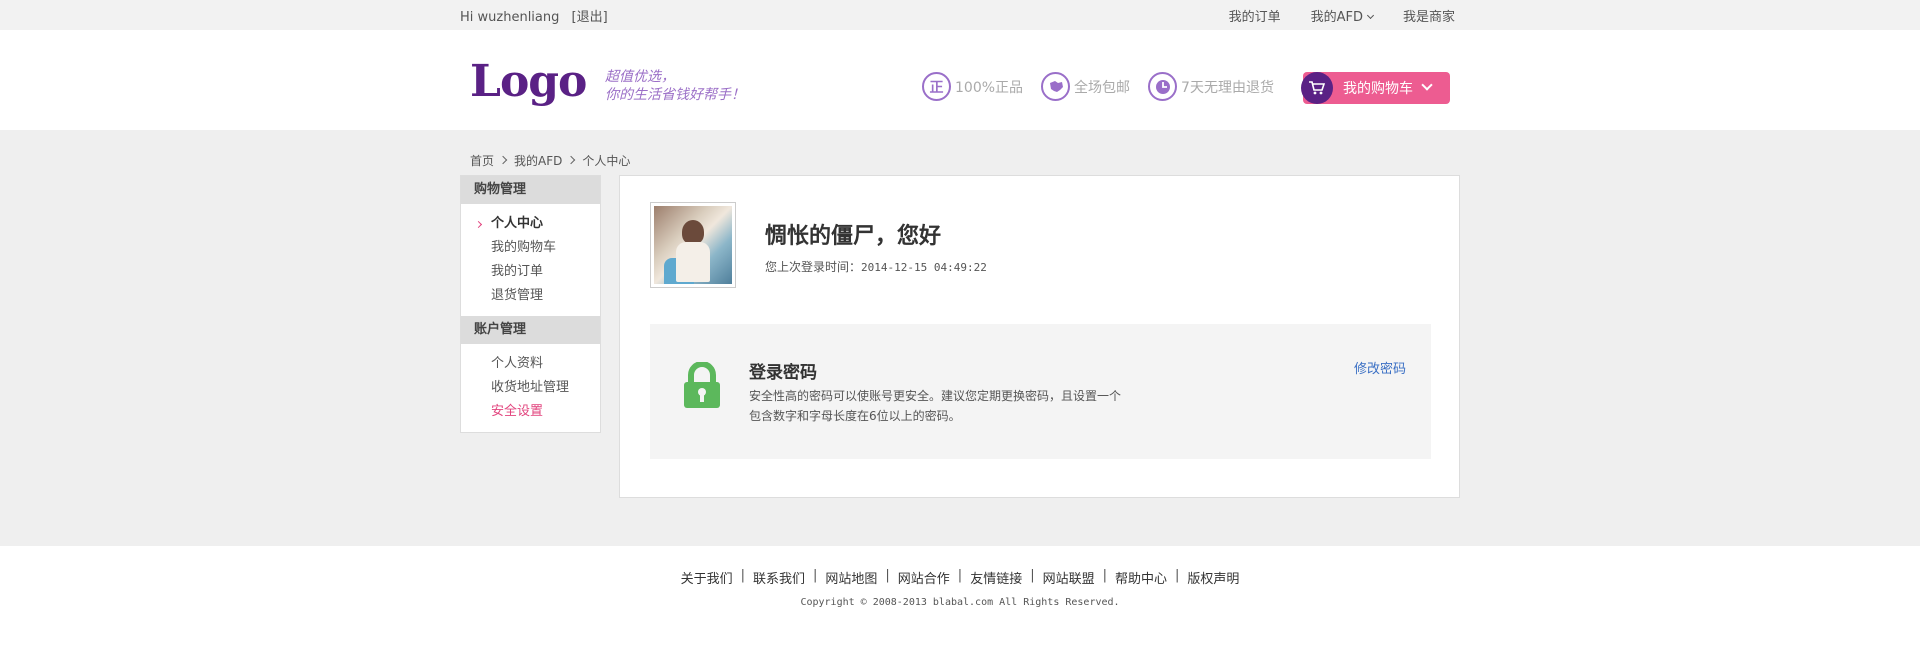 This screenshot has width=1920, height=646. I want to click on footer-link-help: 帮助中心, so click(1141, 577).